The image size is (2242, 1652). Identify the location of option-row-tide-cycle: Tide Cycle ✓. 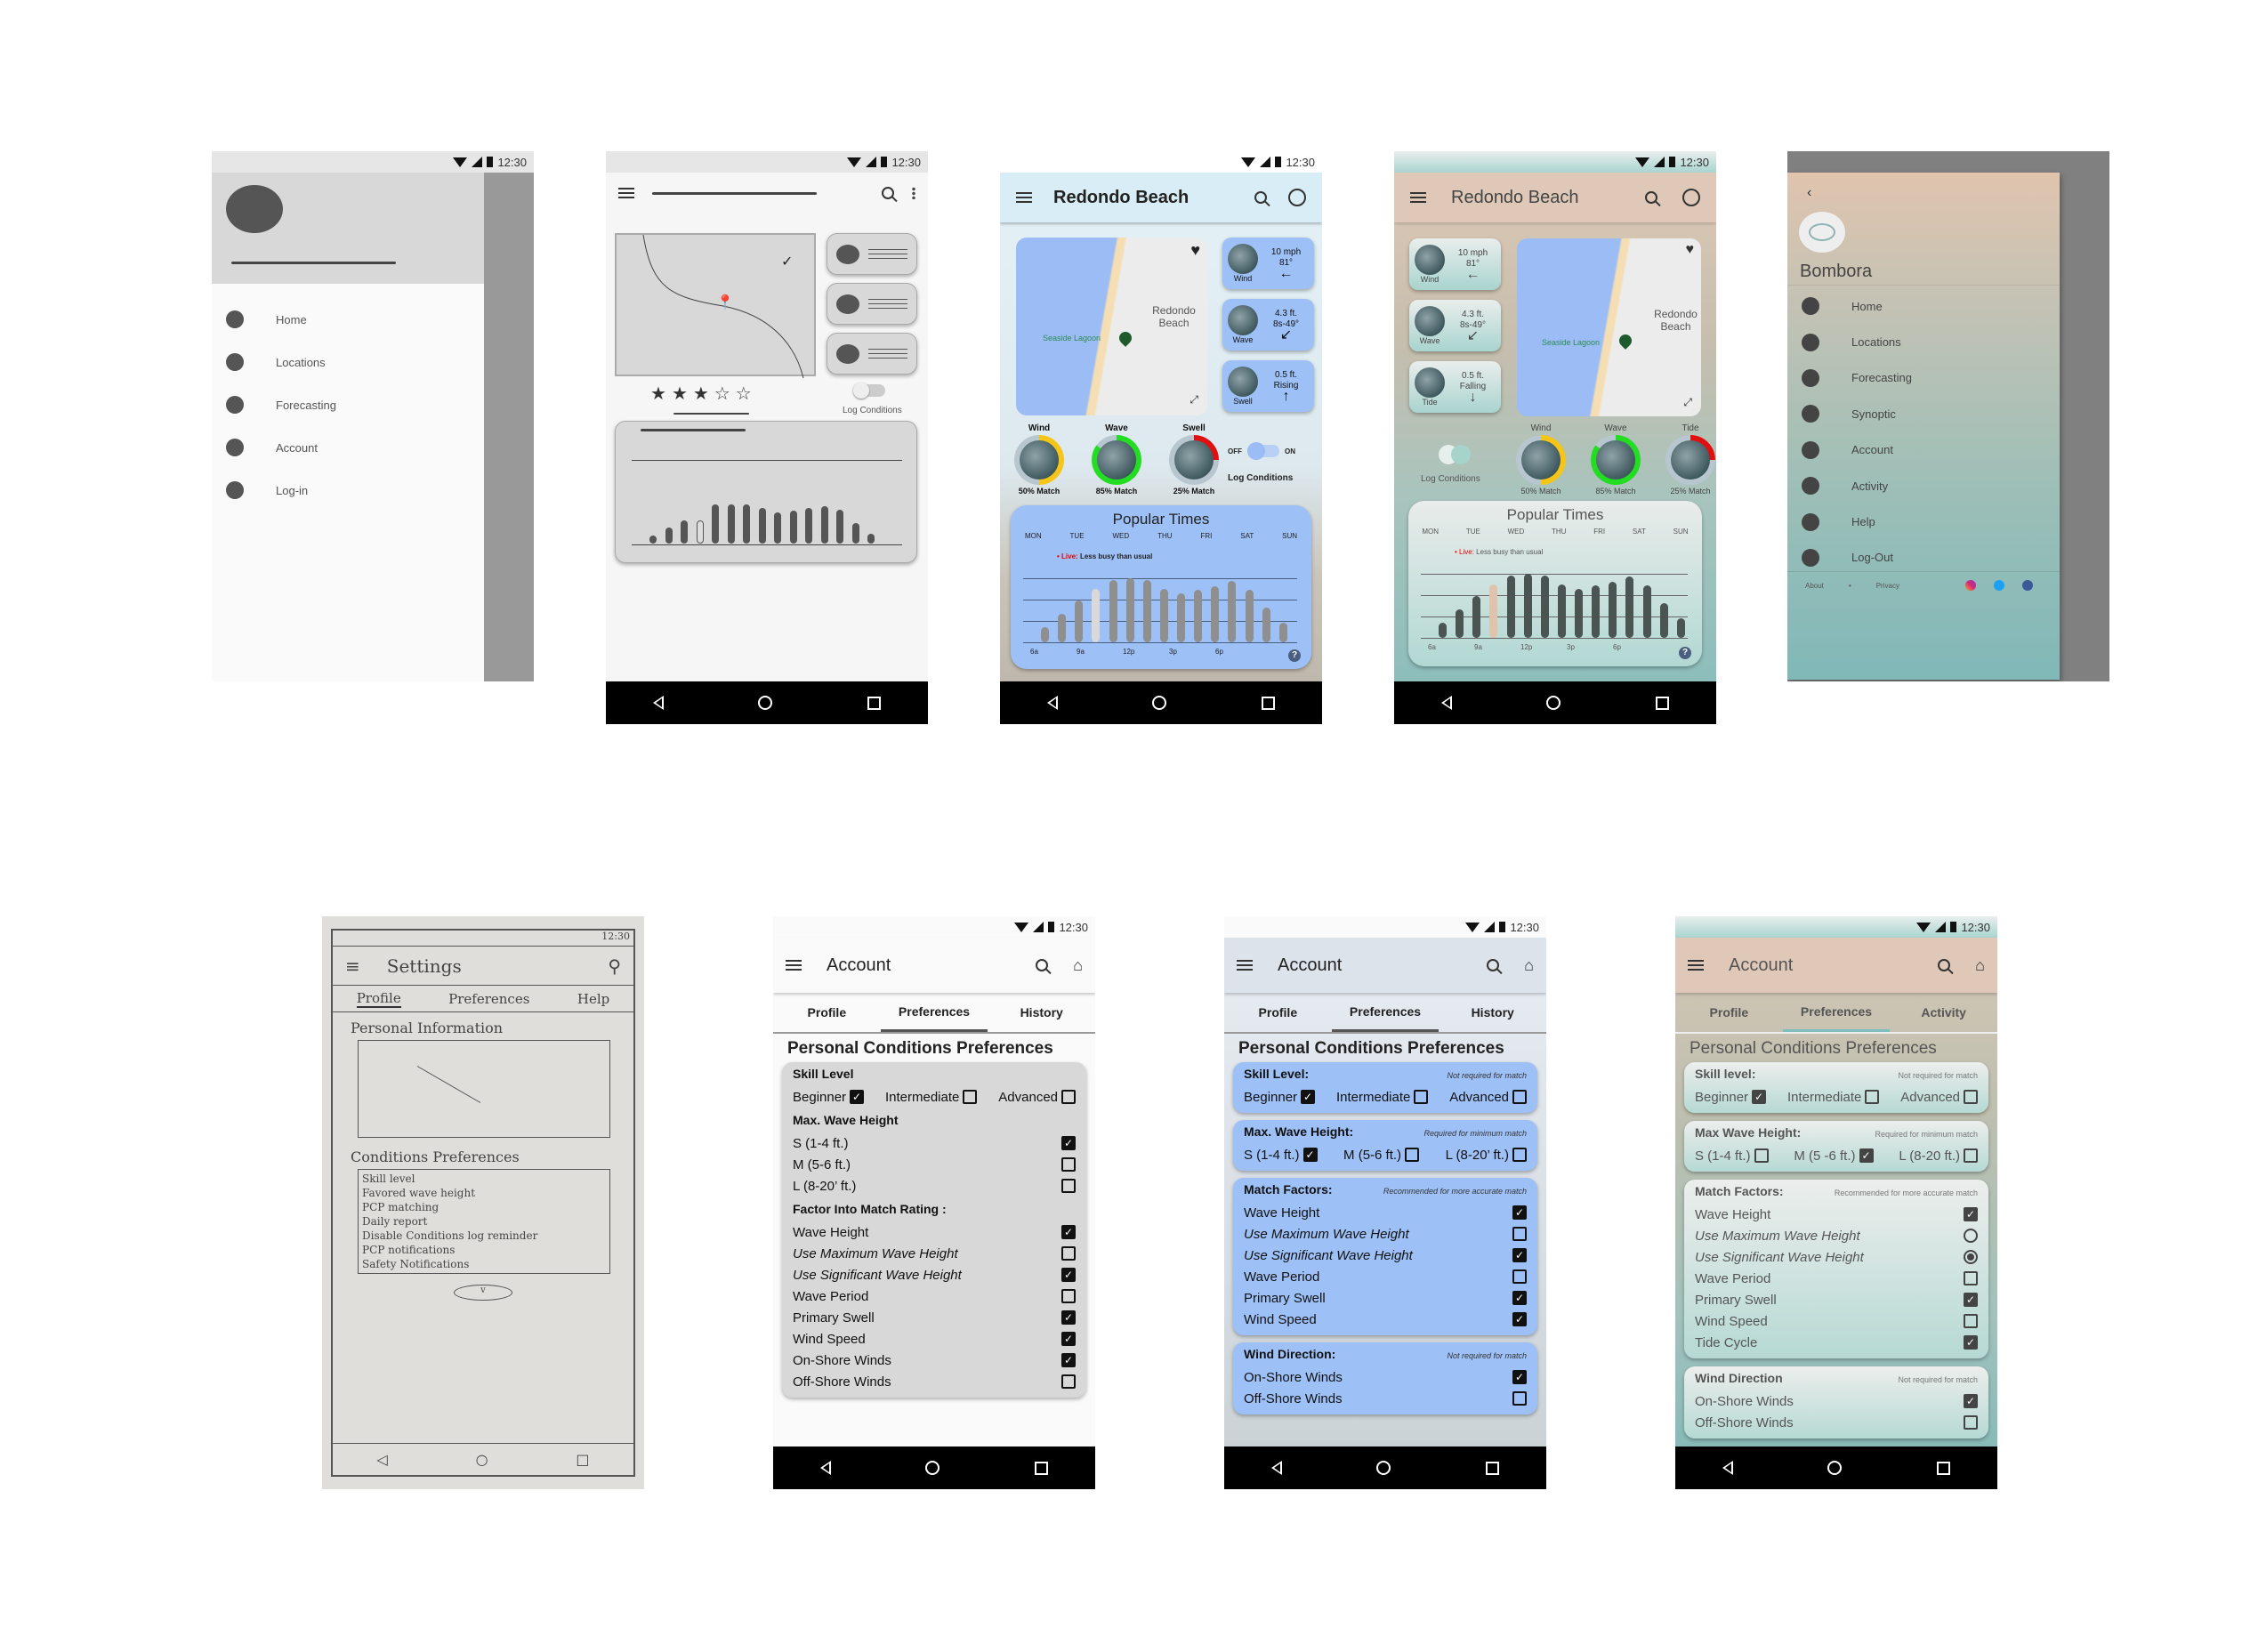
(1836, 1342).